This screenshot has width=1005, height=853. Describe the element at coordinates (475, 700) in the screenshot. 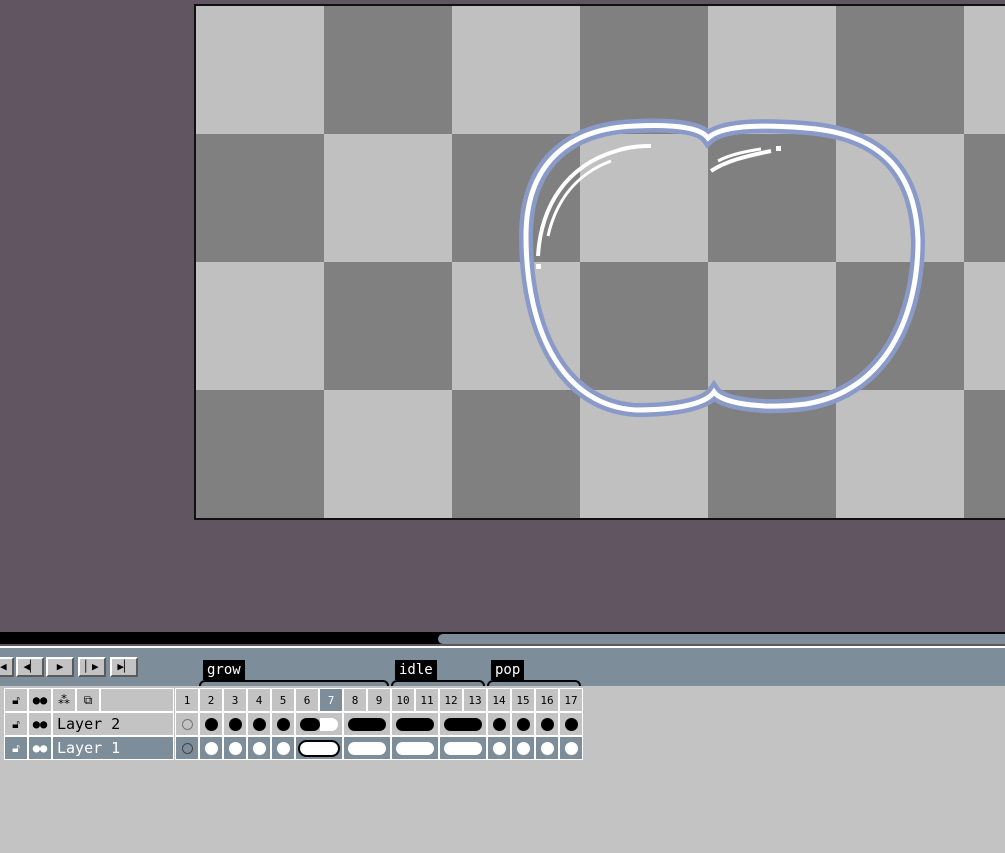

I see `frame-header: 13` at that location.